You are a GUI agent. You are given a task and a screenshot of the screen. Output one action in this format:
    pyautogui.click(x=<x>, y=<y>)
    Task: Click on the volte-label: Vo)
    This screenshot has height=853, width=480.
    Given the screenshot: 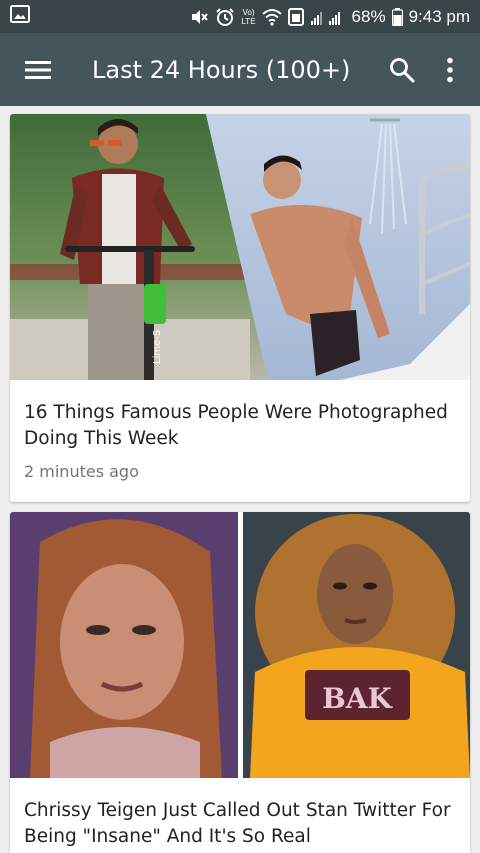 What is the action you would take?
    pyautogui.click(x=248, y=12)
    